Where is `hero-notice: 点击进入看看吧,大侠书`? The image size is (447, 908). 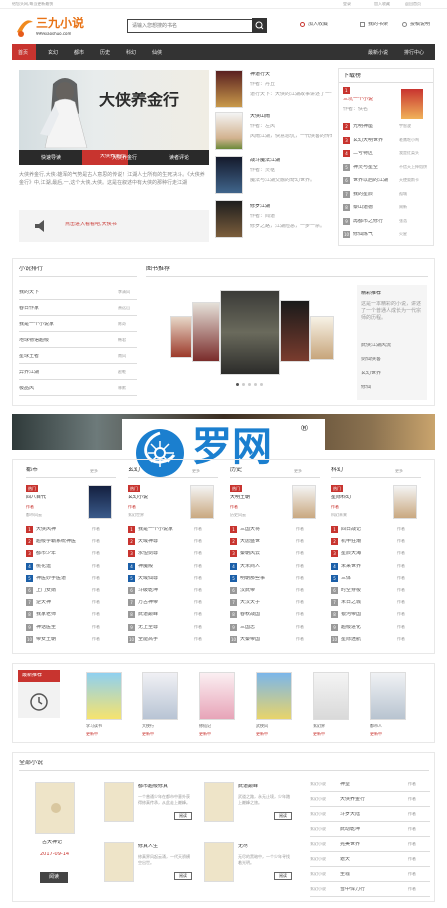 hero-notice: 点击进入看看吧,大侠书 is located at coordinates (114, 226).